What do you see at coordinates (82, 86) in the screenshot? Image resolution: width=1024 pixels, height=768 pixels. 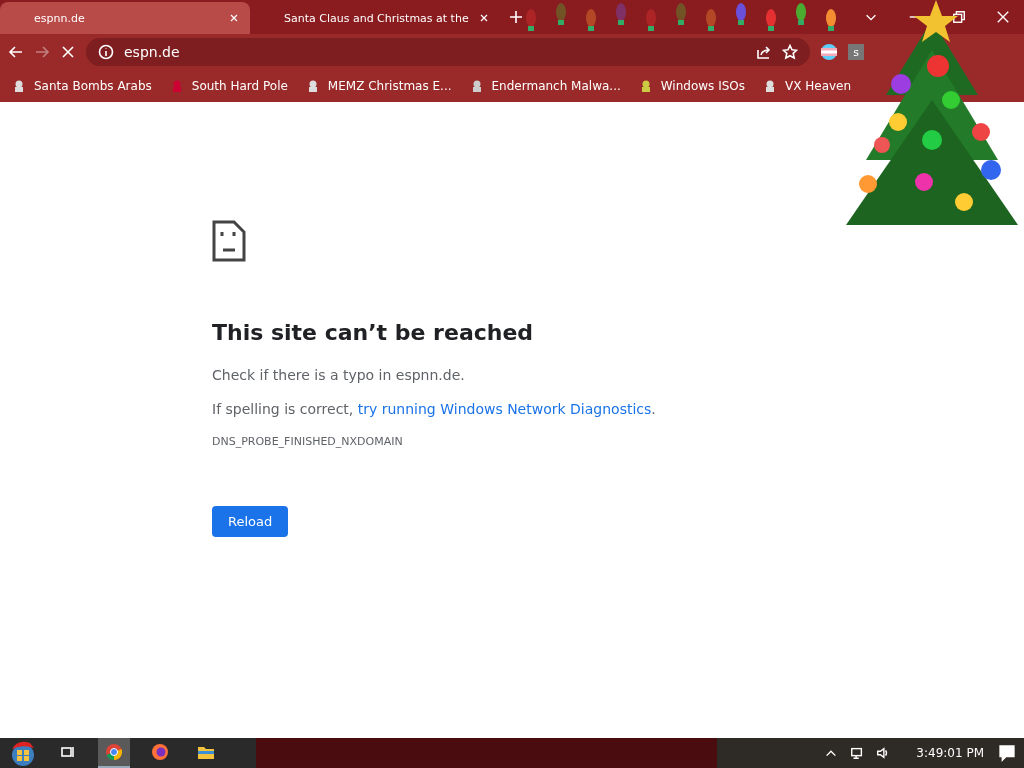 I see `bookmark-item: Santa Bombs Arabs` at bounding box center [82, 86].